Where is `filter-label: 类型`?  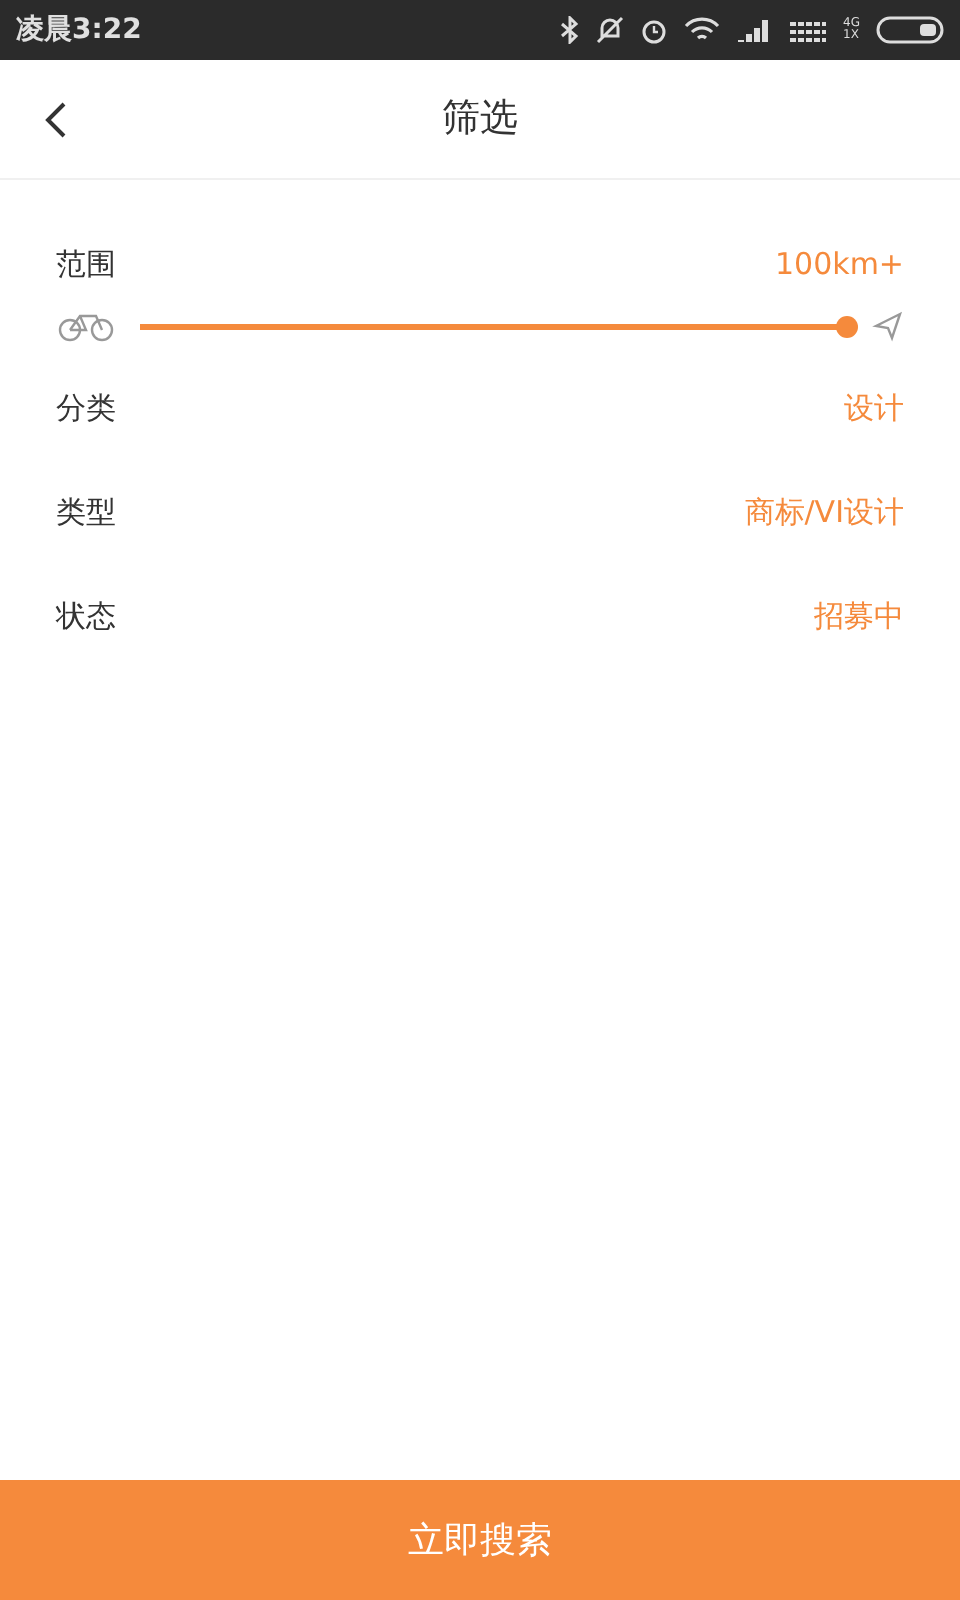
filter-label: 类型 is located at coordinates (86, 512).